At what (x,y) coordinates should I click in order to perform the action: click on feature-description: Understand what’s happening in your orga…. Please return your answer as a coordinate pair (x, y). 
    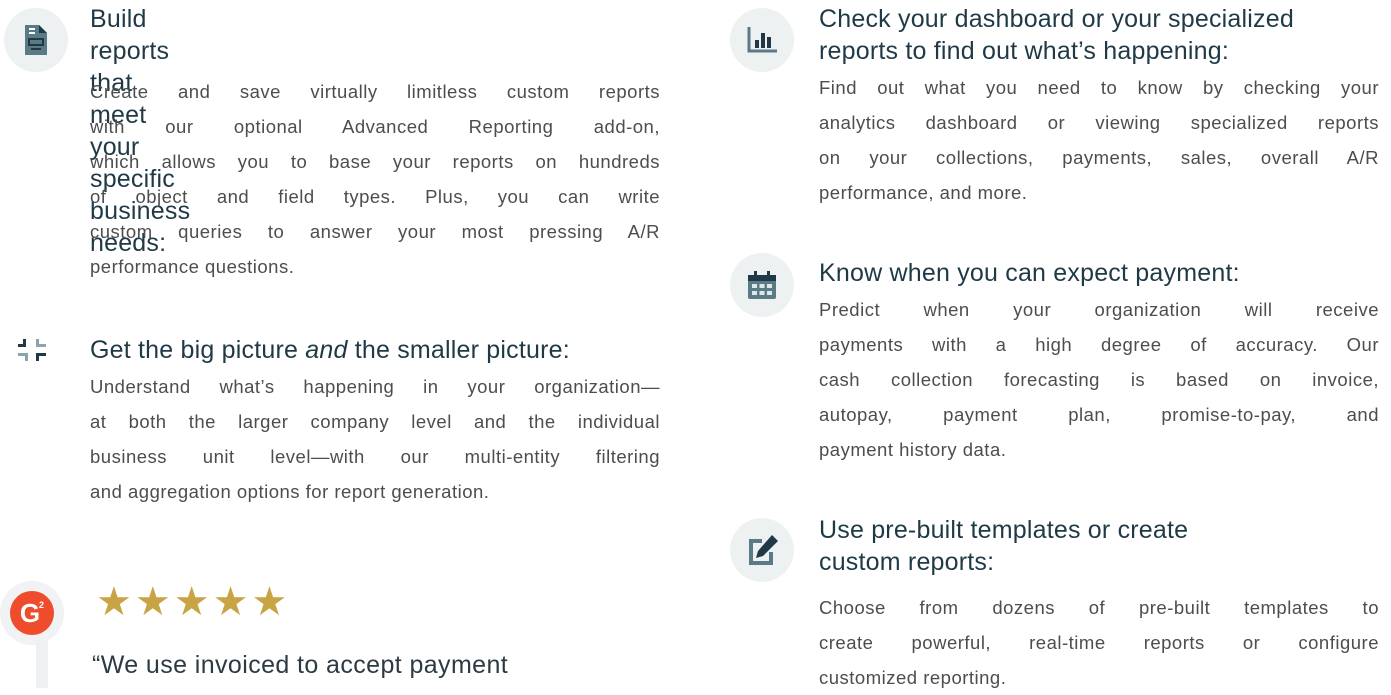
    Looking at the image, I should click on (375, 439).